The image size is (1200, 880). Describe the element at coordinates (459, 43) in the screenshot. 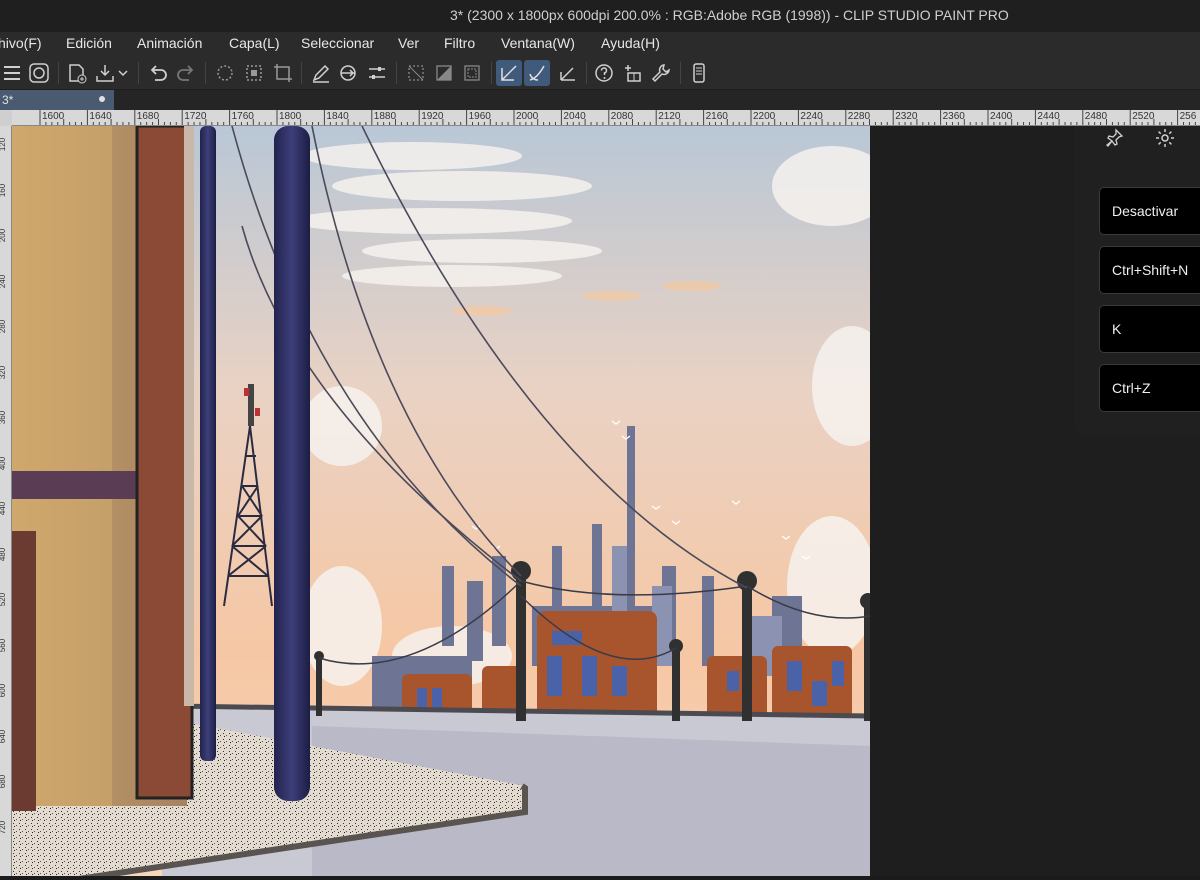

I see `menu-filtro: Filtro` at that location.